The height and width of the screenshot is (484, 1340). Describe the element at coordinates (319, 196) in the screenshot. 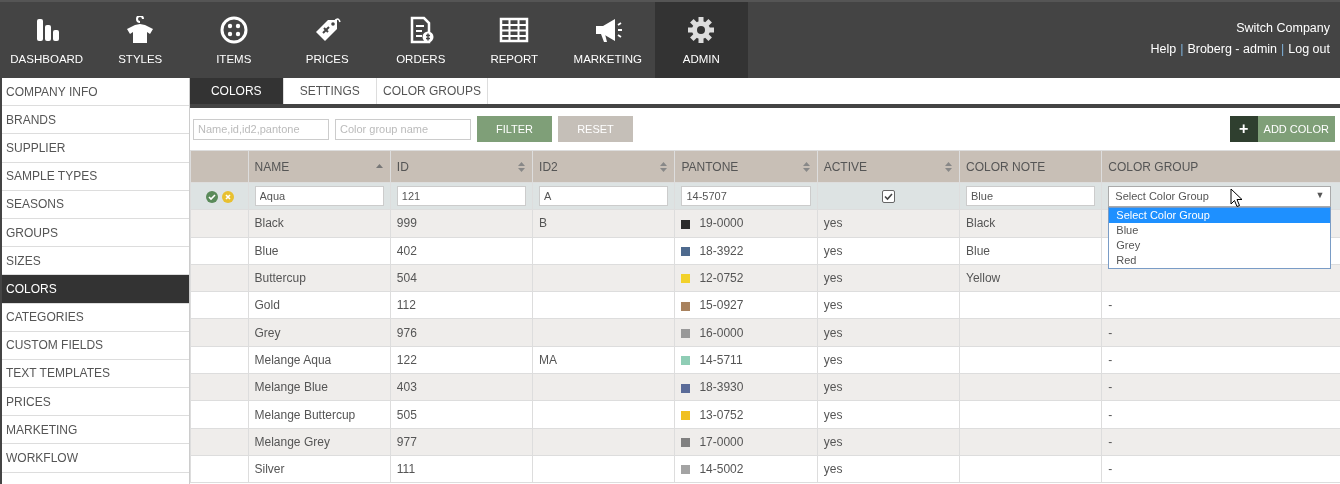

I see `input-field: Aqua` at that location.